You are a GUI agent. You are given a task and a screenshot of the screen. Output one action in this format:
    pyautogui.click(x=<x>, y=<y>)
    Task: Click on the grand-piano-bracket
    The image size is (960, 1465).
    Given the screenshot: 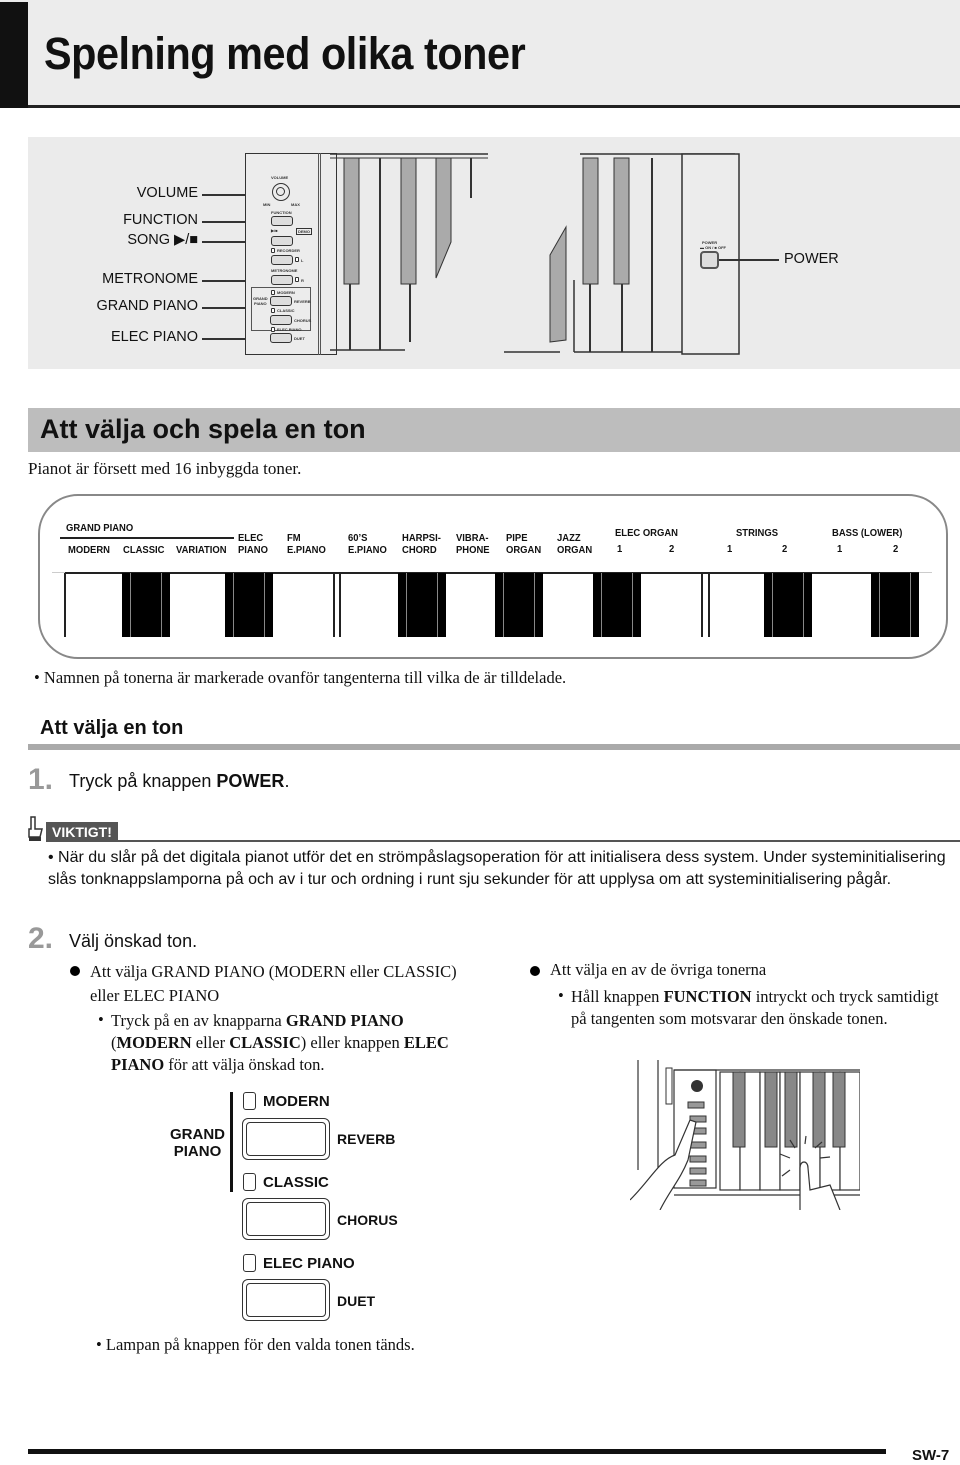 What is the action you would take?
    pyautogui.click(x=231, y=1142)
    